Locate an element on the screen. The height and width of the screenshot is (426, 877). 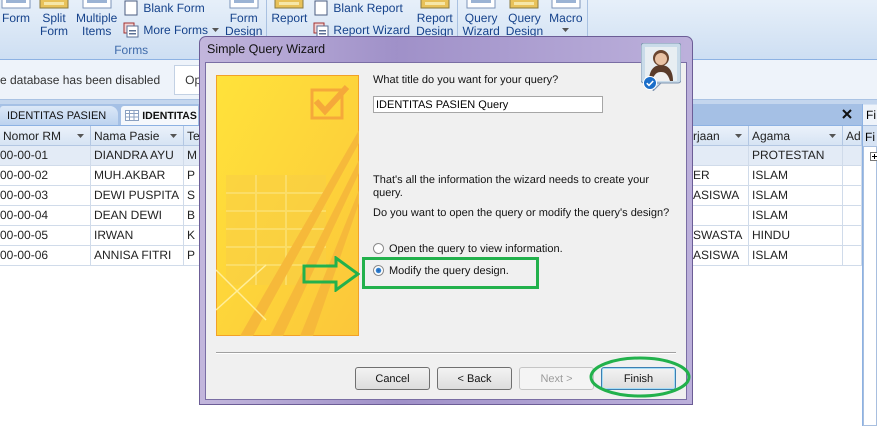
radio-option: Open the query to view information. is located at coordinates (468, 248).